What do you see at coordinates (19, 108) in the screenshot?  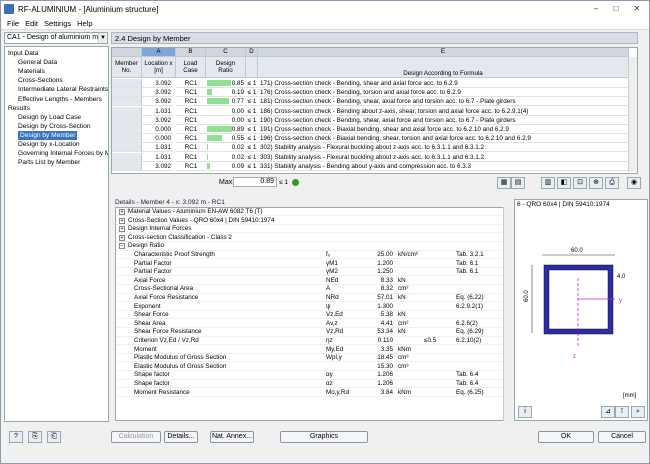 I see `tree-group: Results` at bounding box center [19, 108].